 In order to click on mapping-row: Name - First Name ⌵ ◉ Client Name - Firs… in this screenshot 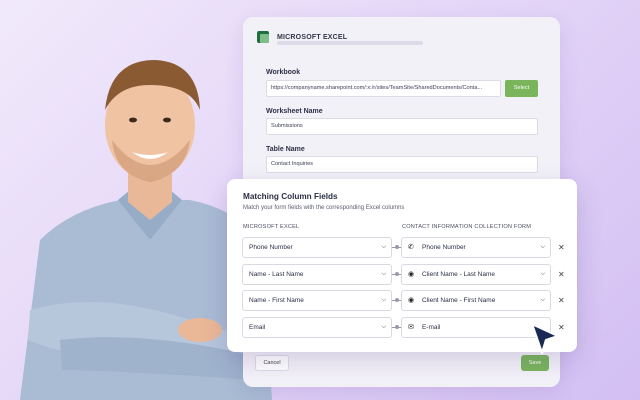, I will do `click(402, 300)`.